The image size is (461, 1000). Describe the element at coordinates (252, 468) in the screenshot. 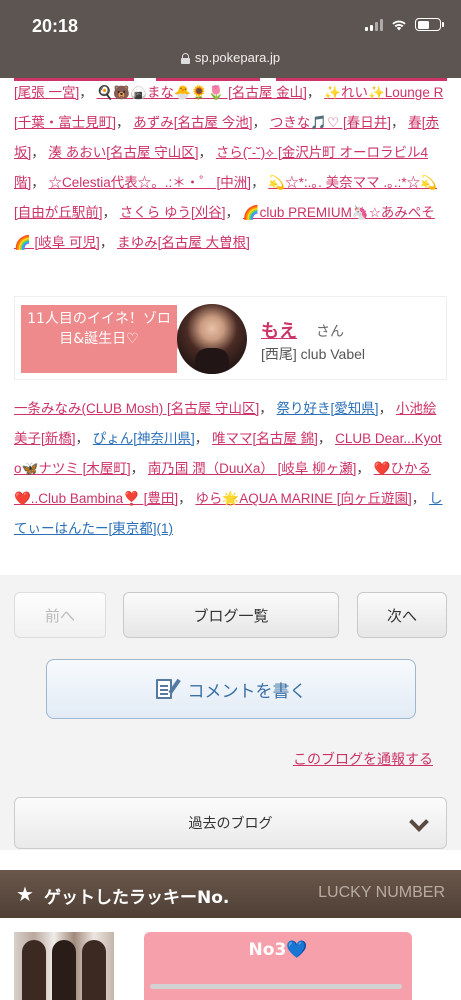

I see `liker-link: 南乃国 潤（DuuXa） [岐阜 柳ヶ瀬]` at that location.